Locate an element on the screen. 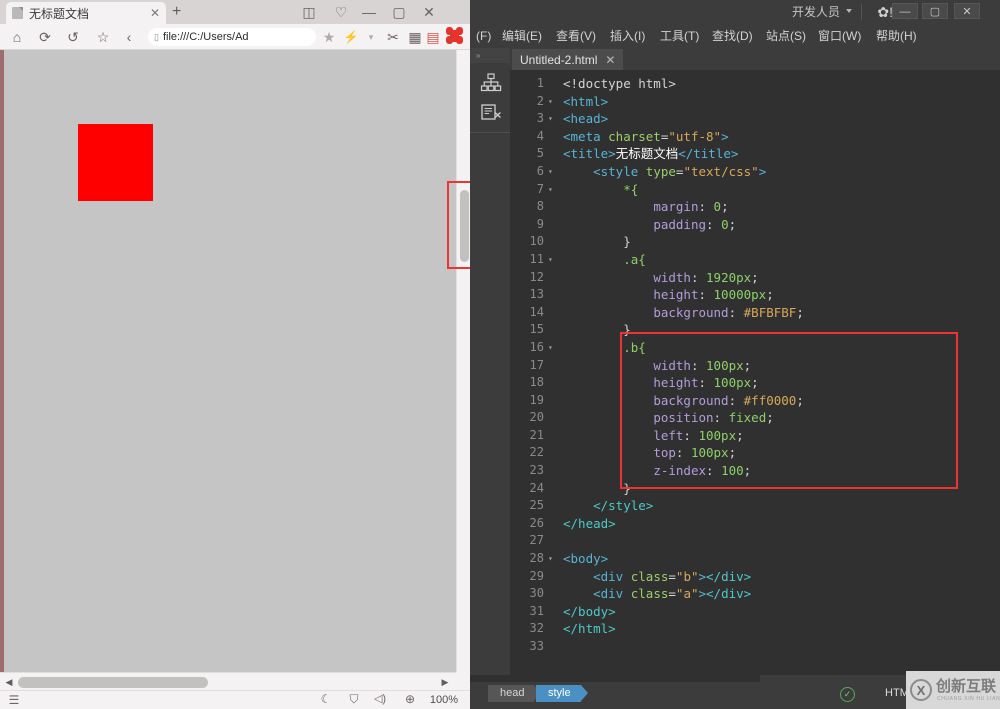  code-text: .a{ is located at coordinates (634, 259).